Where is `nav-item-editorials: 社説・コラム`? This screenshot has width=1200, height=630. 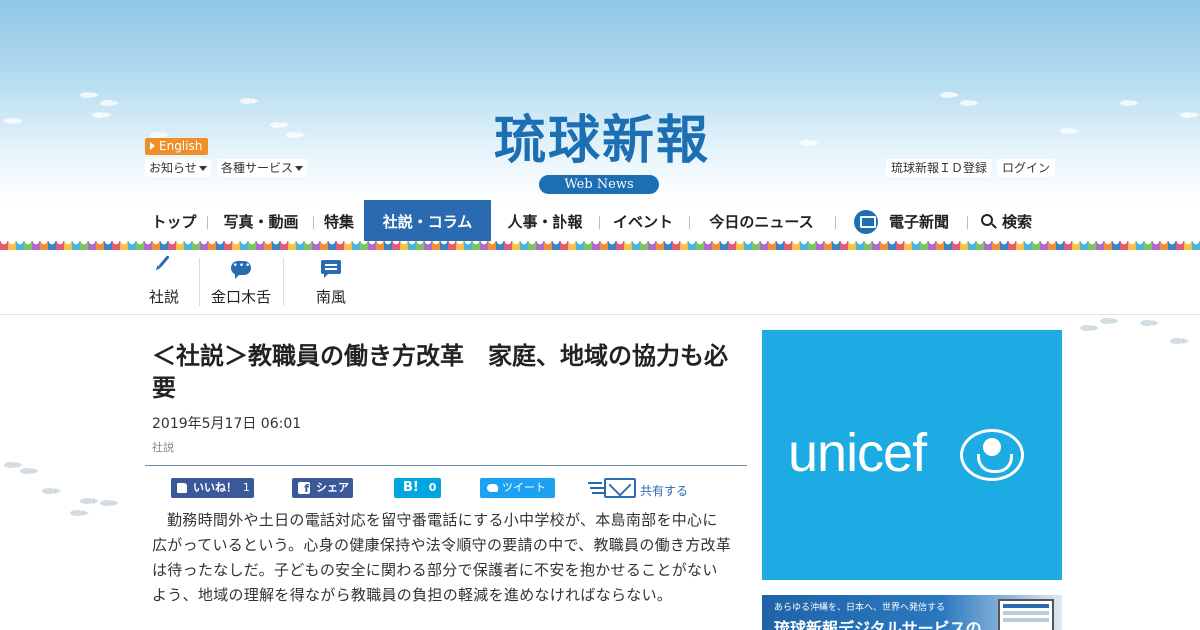
nav-item-editorials: 社説・コラム is located at coordinates (427, 222).